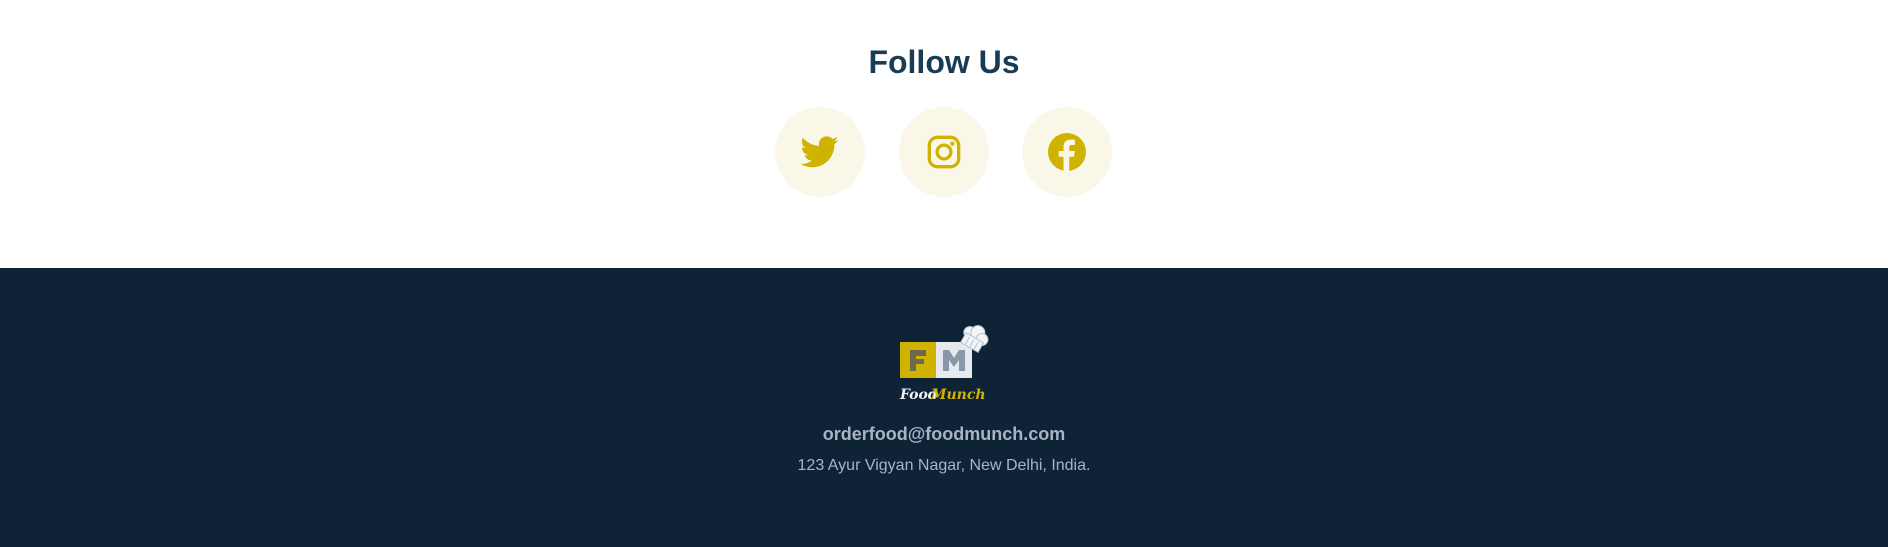 The width and height of the screenshot is (1888, 547). I want to click on instagram-button, so click(944, 152).